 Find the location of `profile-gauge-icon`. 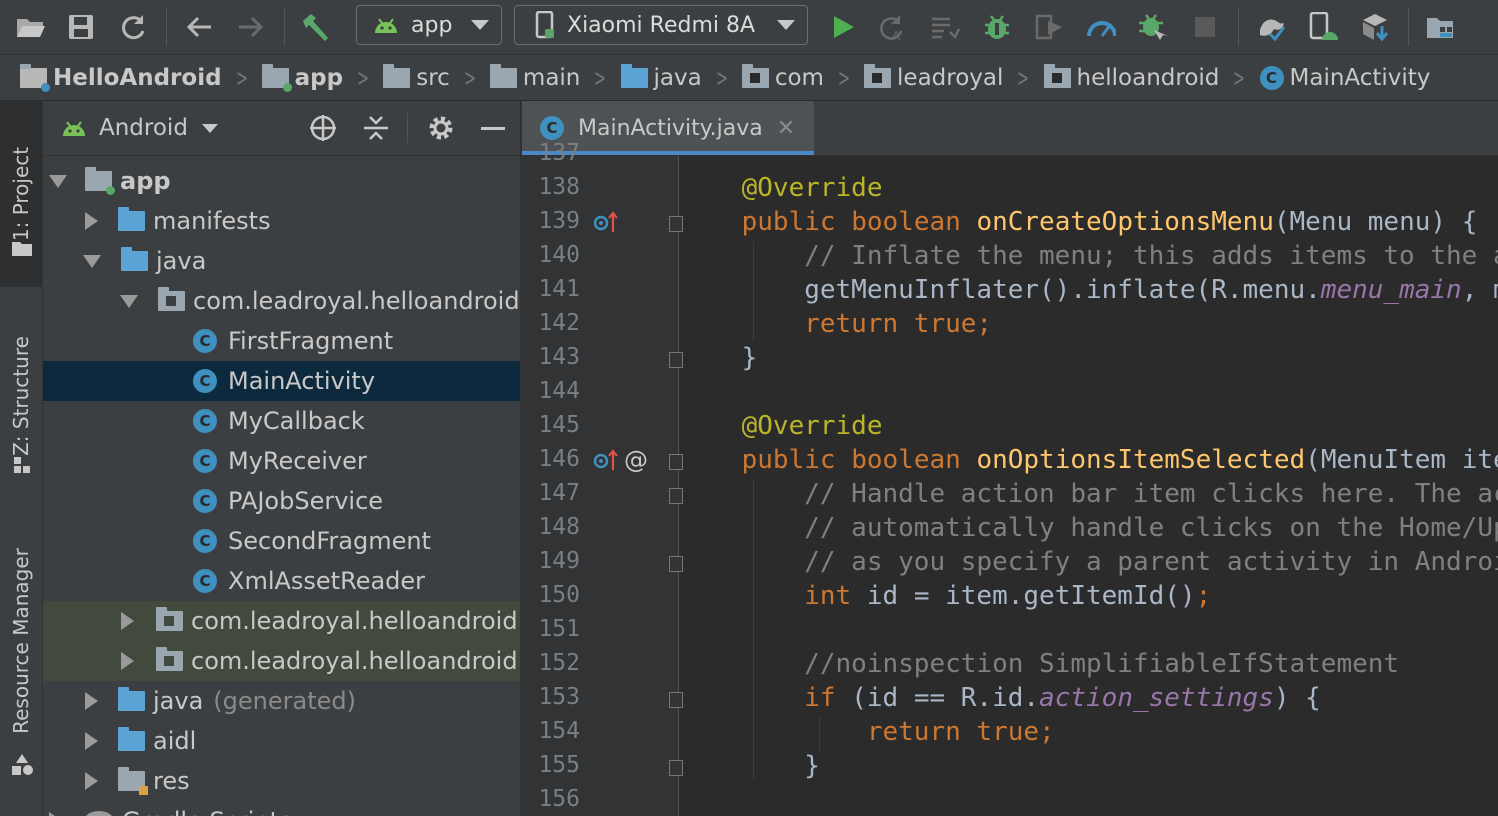

profile-gauge-icon is located at coordinates (1101, 27).